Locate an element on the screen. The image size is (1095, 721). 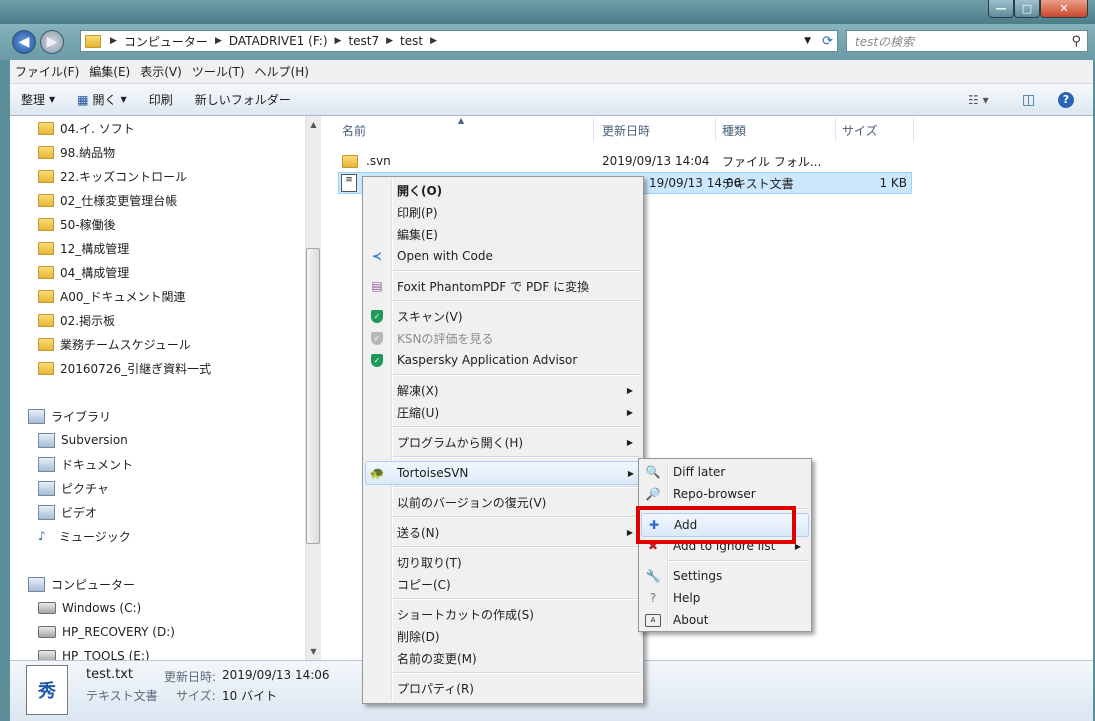
menu-tools: ツール(T) is located at coordinates (218, 71).